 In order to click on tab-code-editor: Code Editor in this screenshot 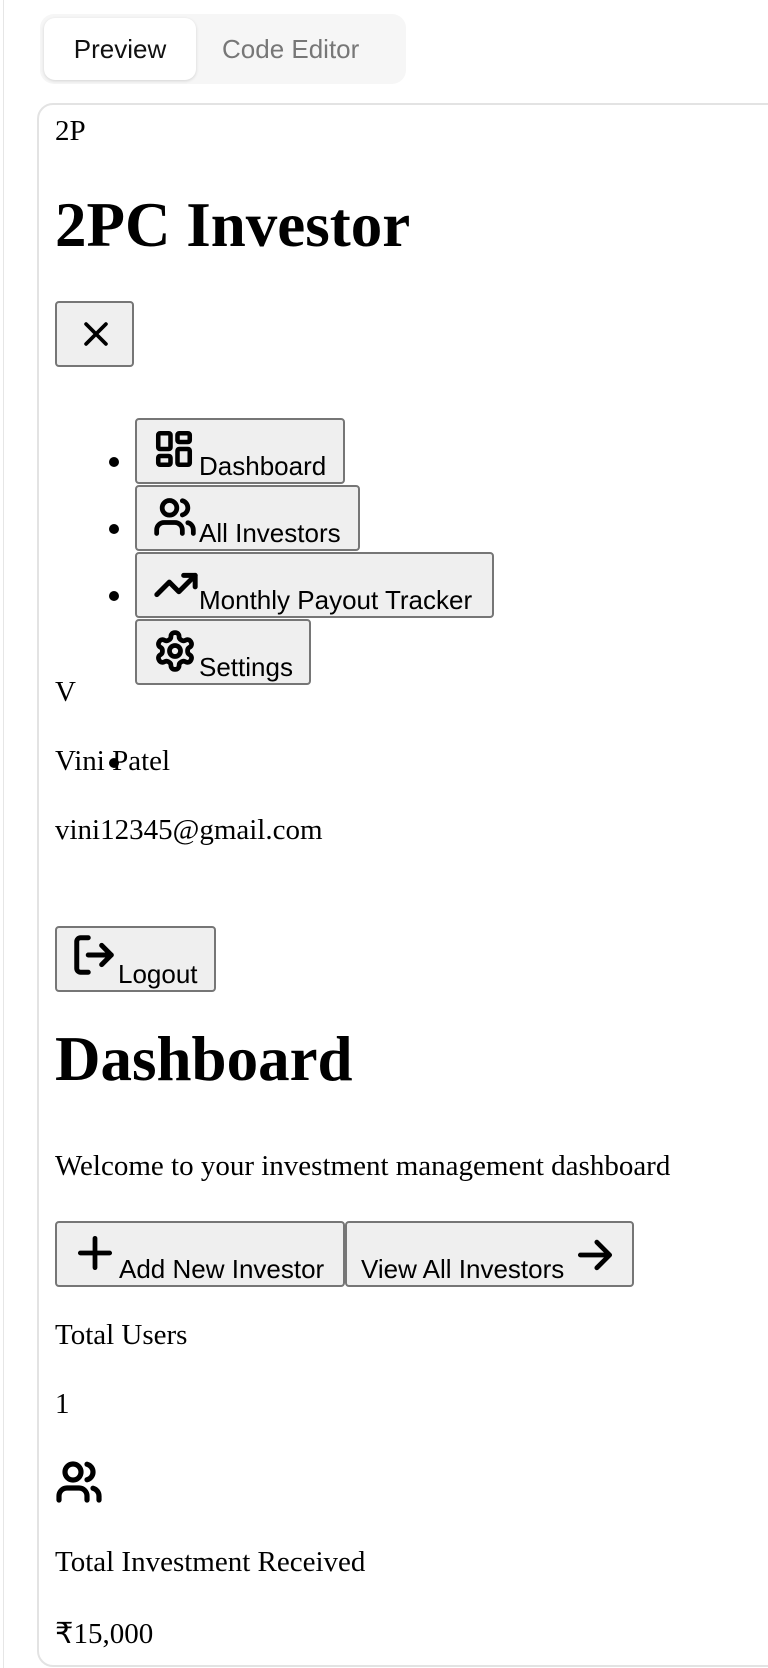, I will do `click(307, 49)`.